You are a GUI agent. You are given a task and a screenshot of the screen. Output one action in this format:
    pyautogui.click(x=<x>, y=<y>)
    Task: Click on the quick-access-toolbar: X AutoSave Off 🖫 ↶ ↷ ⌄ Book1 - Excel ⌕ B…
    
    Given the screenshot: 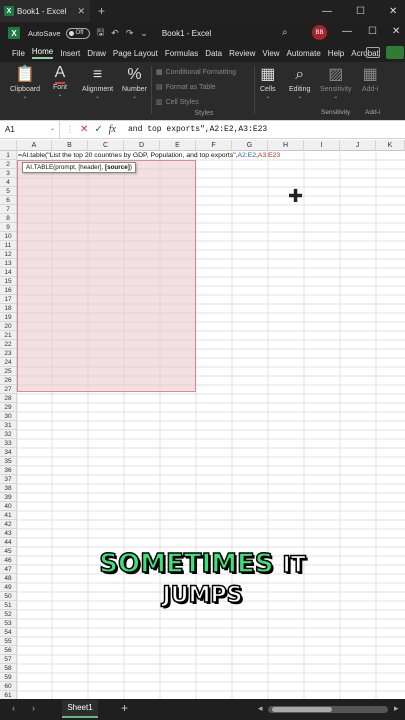 What is the action you would take?
    pyautogui.click(x=202, y=33)
    